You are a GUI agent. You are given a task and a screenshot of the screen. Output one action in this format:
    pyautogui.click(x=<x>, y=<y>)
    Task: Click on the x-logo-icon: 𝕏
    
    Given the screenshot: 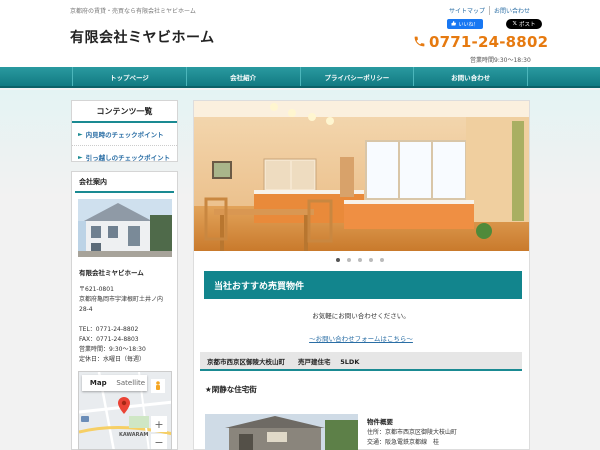 What is the action you would take?
    pyautogui.click(x=514, y=24)
    